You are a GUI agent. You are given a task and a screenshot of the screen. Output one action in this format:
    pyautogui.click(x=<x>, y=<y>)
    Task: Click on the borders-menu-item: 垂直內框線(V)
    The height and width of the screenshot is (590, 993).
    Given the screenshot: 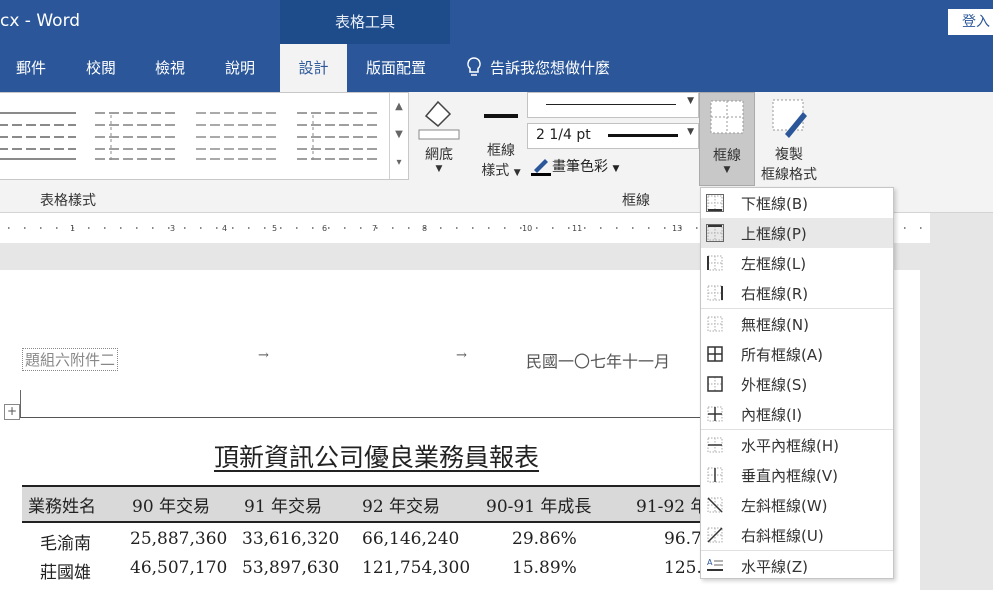 What is the action you would take?
    pyautogui.click(x=797, y=475)
    